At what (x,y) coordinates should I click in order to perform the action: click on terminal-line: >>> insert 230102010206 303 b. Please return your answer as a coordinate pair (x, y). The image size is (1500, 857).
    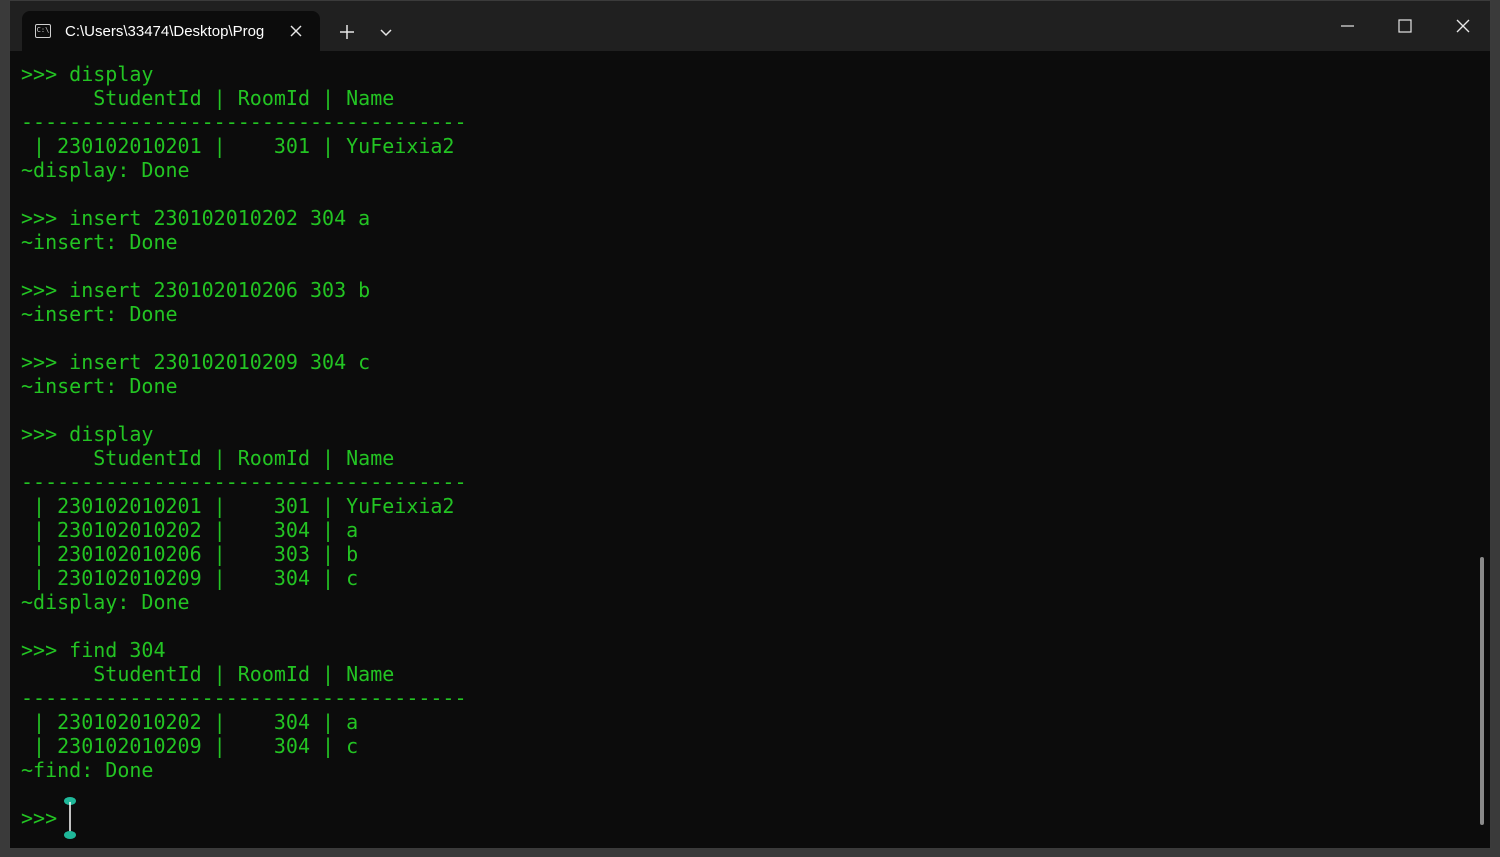
    Looking at the image, I should click on (196, 290).